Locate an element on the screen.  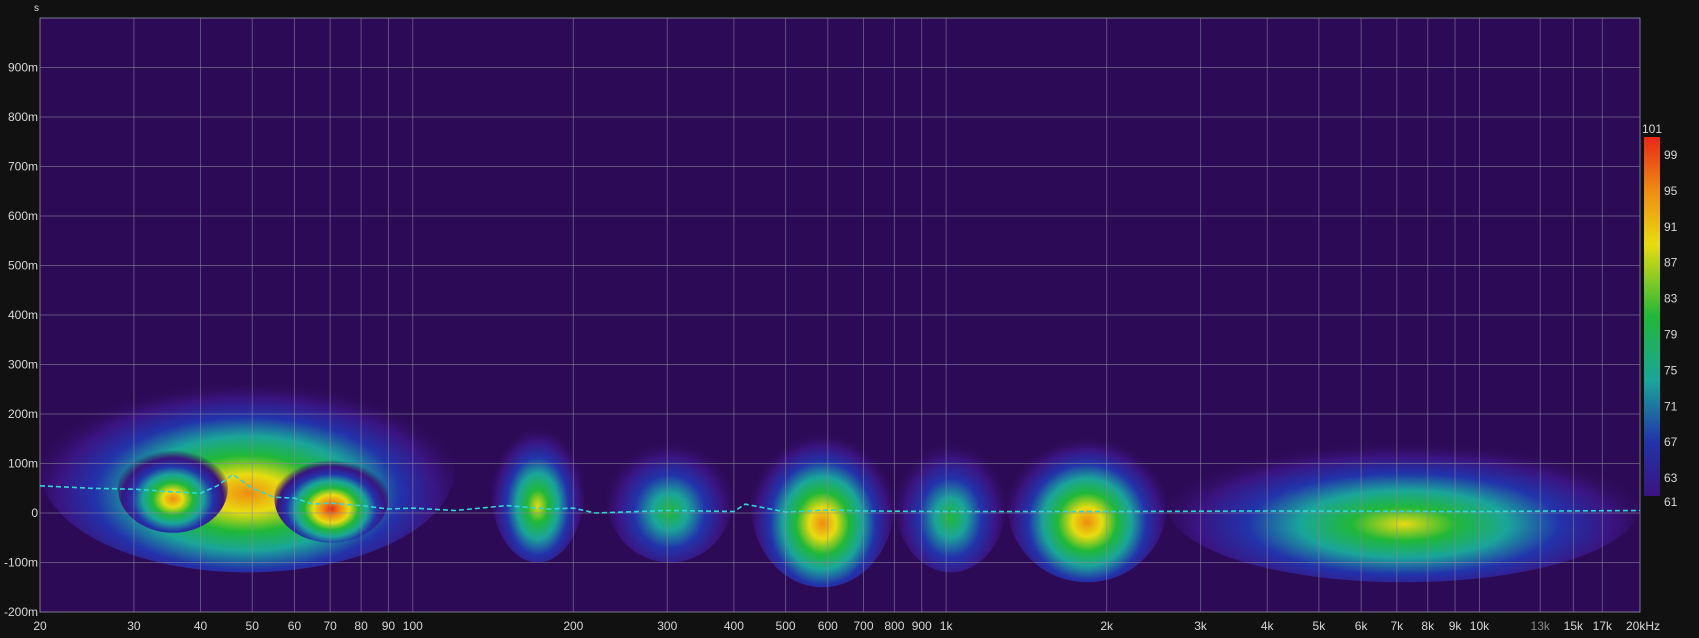
x-tick-label: 1k is located at coordinates (947, 626).